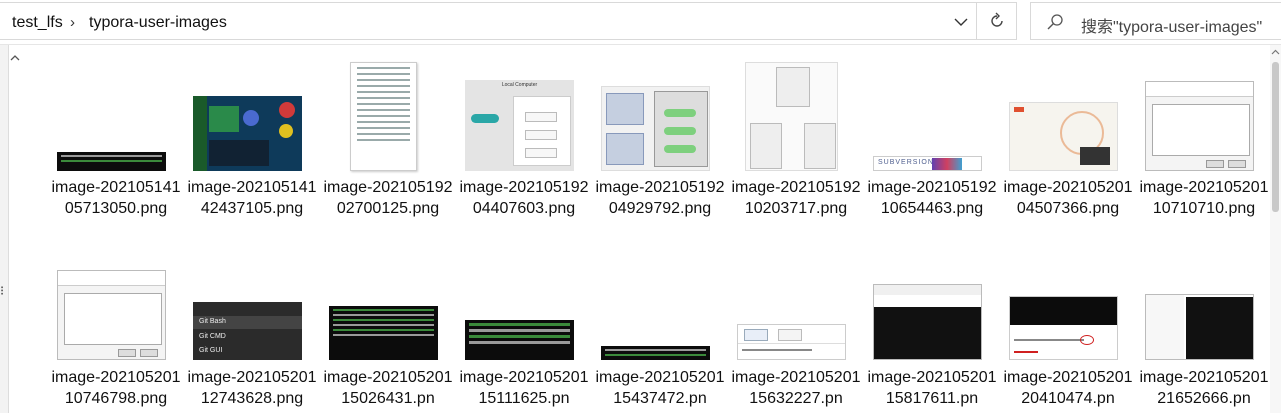 The image size is (1281, 413). What do you see at coordinates (524, 198) in the screenshot?
I see `file-name: image-20210519204407603.png` at bounding box center [524, 198].